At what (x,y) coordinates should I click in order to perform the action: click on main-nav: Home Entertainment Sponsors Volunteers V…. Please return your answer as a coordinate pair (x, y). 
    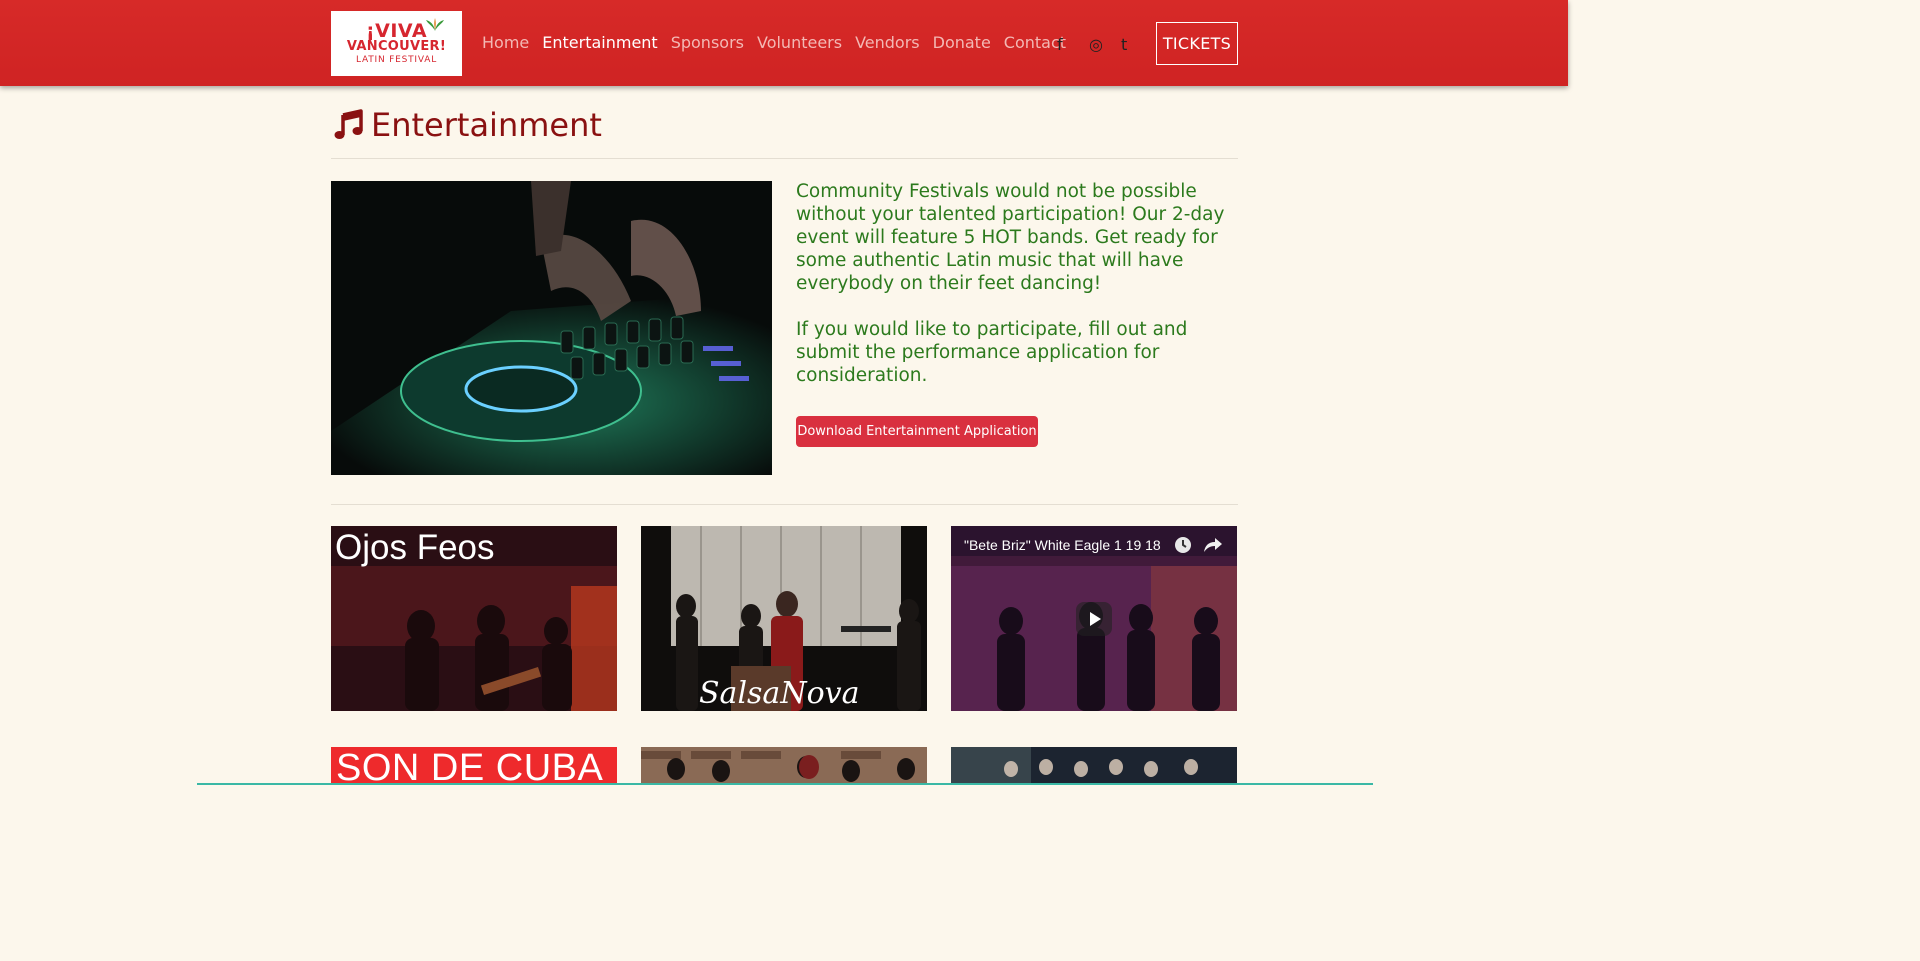
    Looking at the image, I should click on (780, 43).